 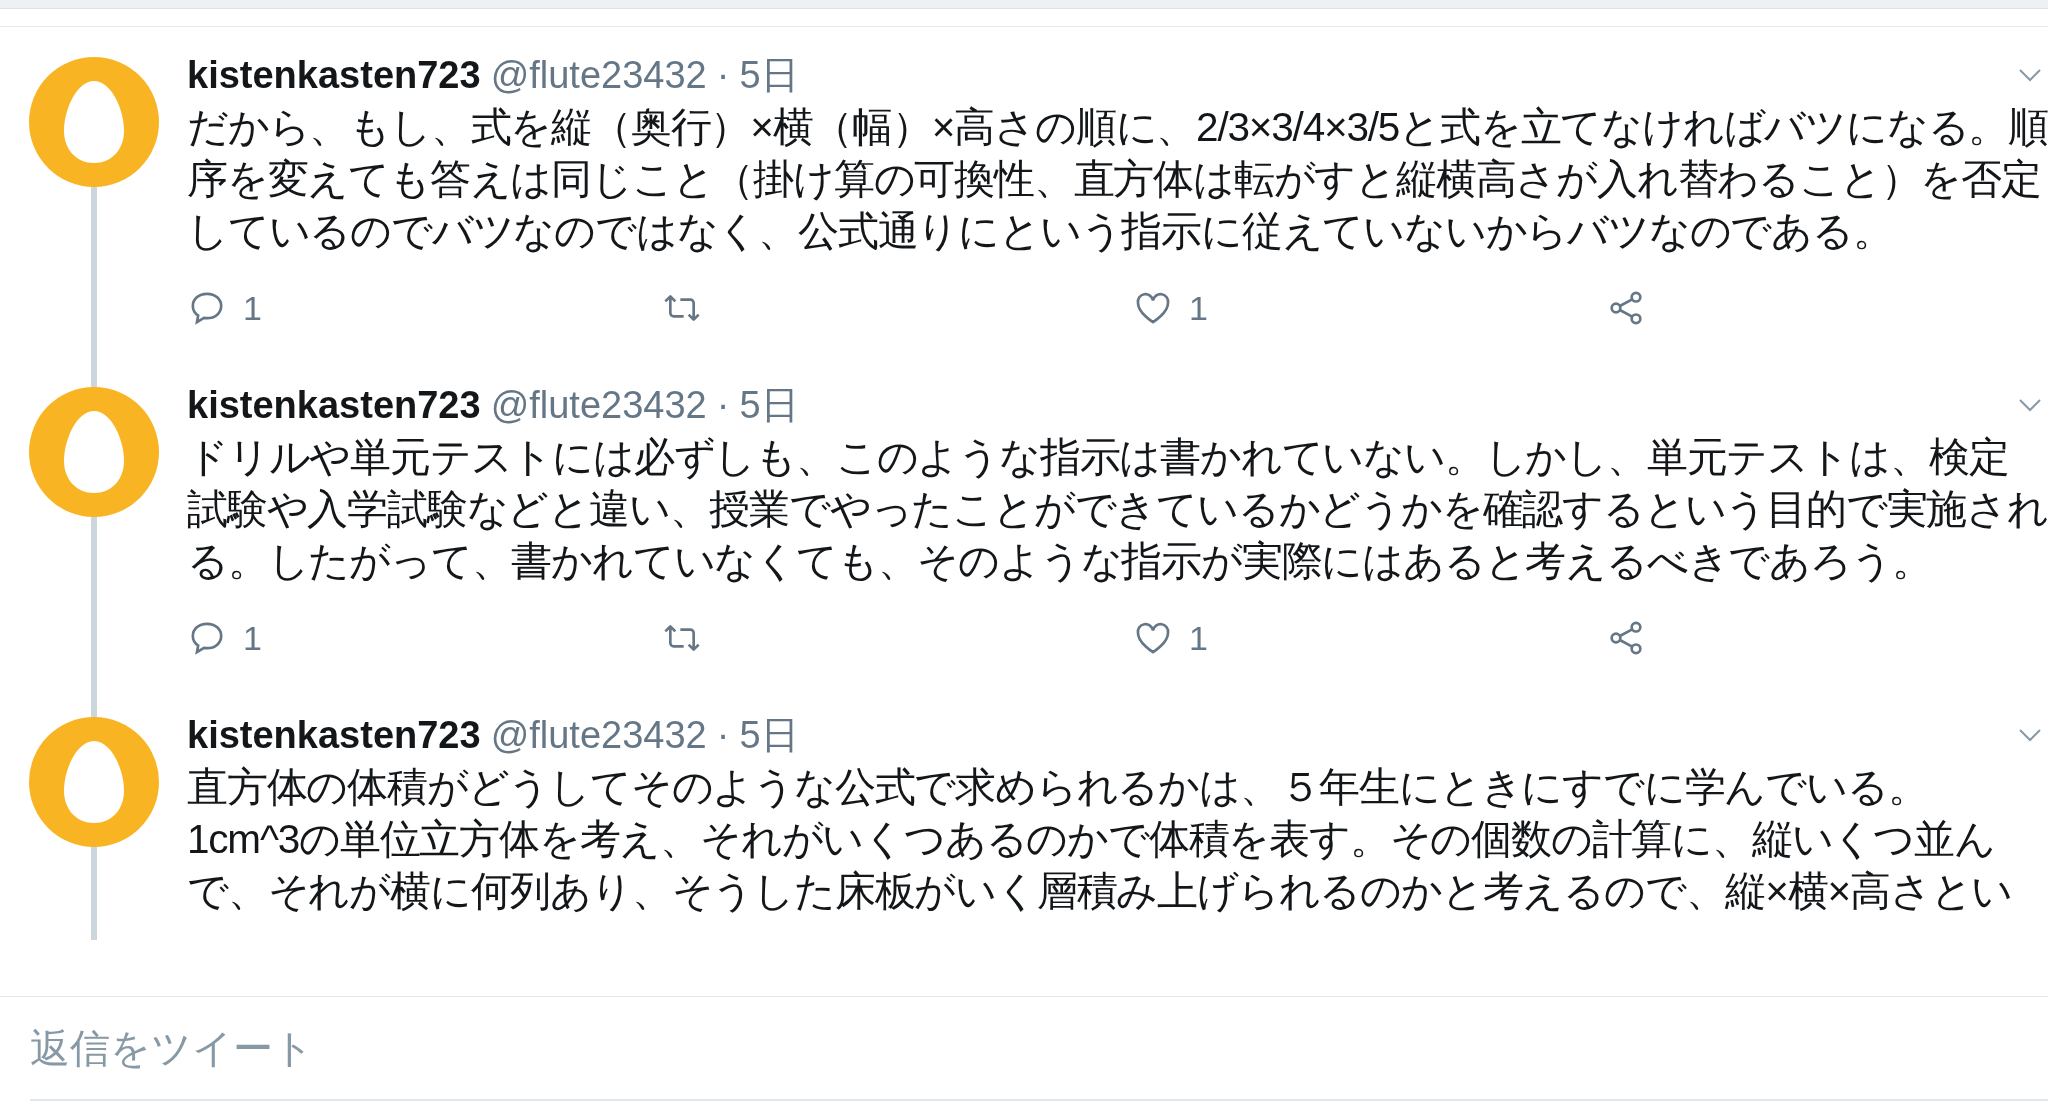 I want to click on tweet-text: 直方体の体積がどうしてそのような公式で求められるかは、５年生にときにすでに学んでいる。 1cm^3の単位立方体を考え、それがいくつあるのかで体積を表す。その個数の計算に、縦いくつ並んで、それが横に何列あり、そうした床板がいく層積み上げられるのかと考えるので、縦×横×高さとい, so click(x=1100, y=839).